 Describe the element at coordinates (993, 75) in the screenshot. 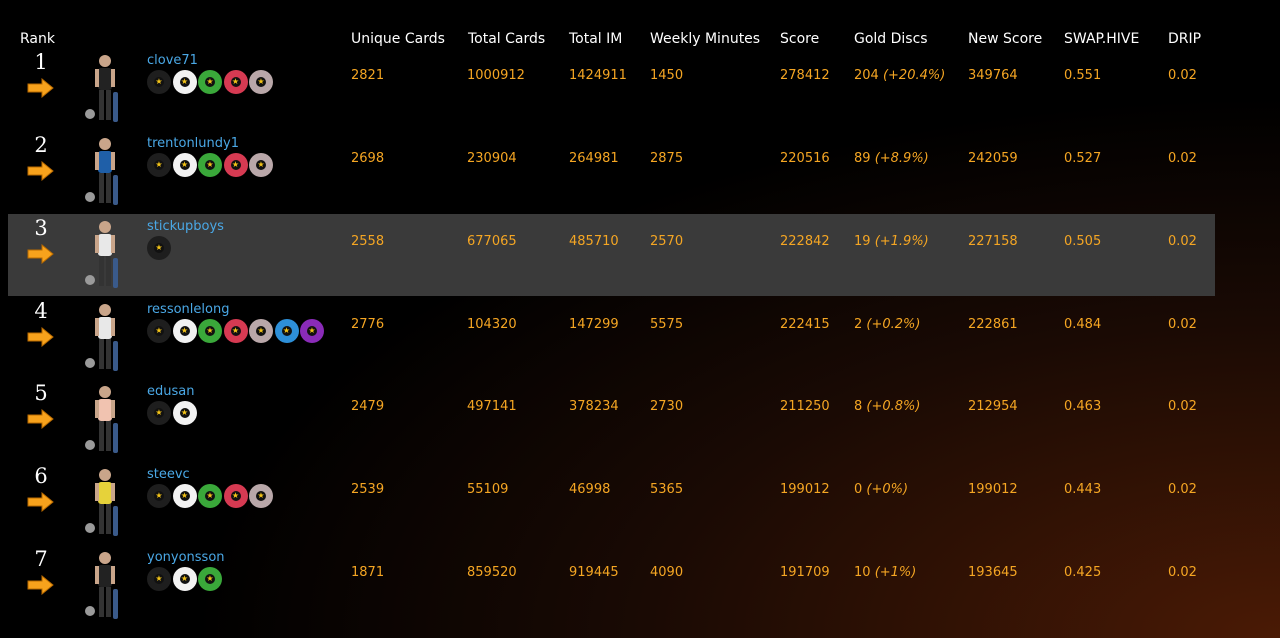

I see `new-score-cell: 349764` at that location.